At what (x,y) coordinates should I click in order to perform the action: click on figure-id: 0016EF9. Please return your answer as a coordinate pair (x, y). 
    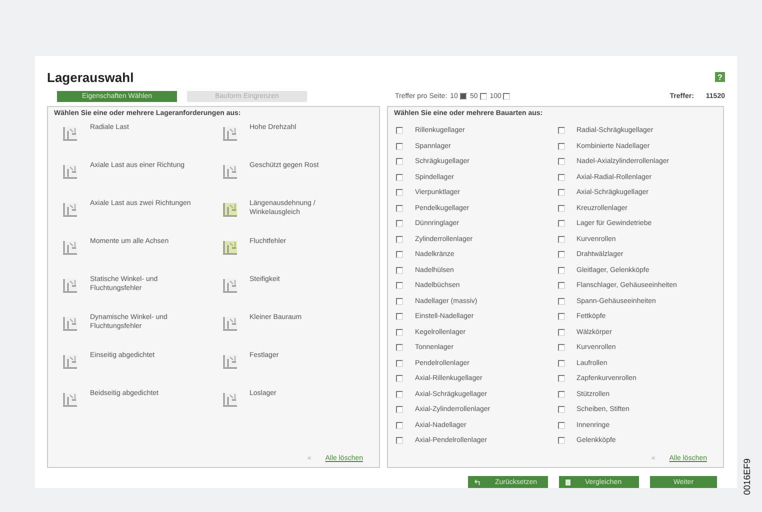
    Looking at the image, I should click on (747, 476).